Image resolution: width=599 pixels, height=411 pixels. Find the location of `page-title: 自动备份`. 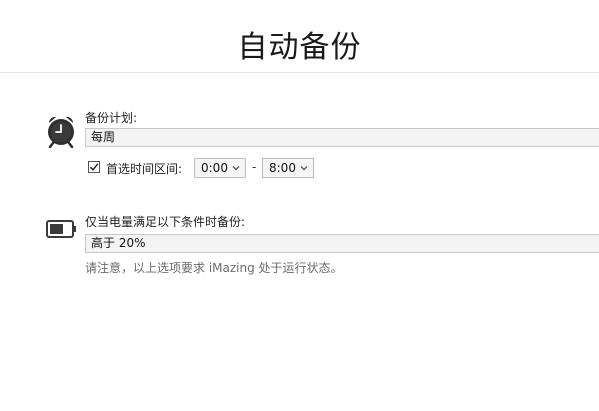

page-title: 自动备份 is located at coordinates (299, 47).